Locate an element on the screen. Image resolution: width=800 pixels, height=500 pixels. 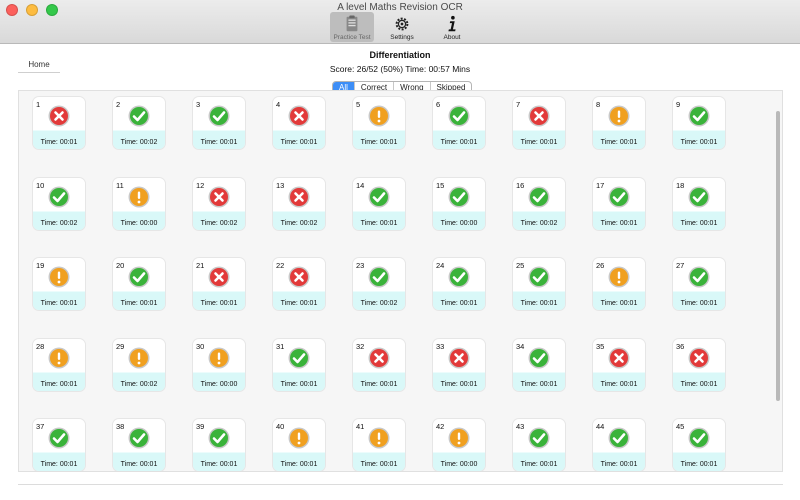
question-cell: 35 Time: 00:01 is located at coordinates (619, 364).